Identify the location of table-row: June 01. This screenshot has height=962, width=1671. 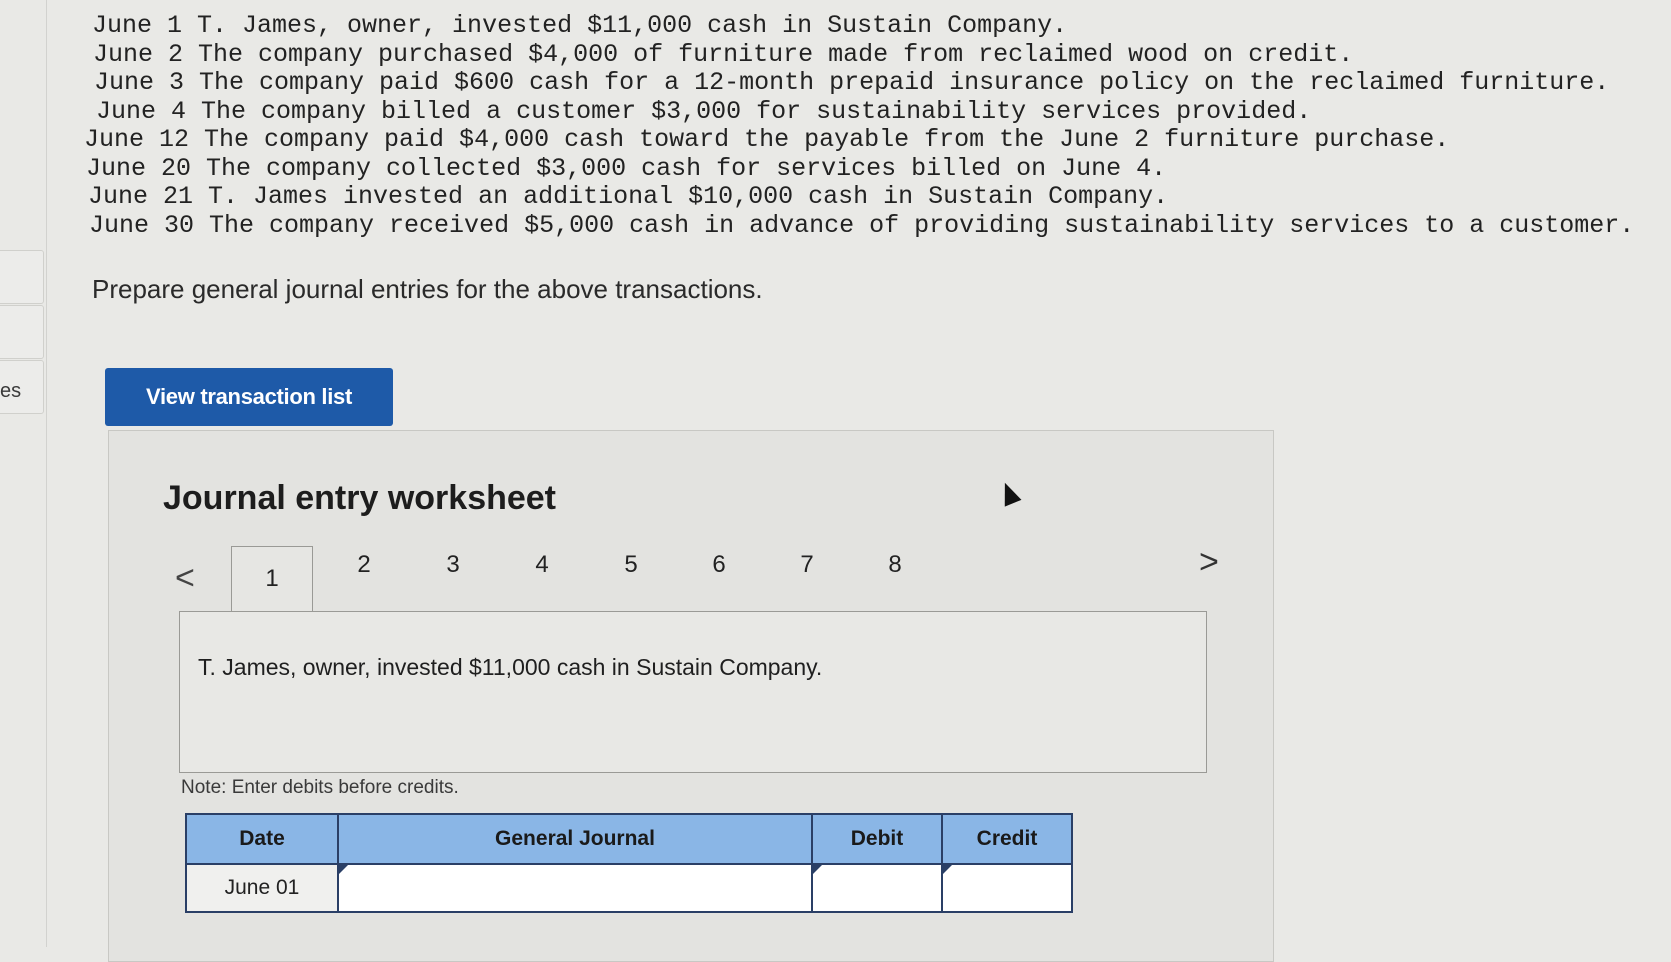
(629, 888).